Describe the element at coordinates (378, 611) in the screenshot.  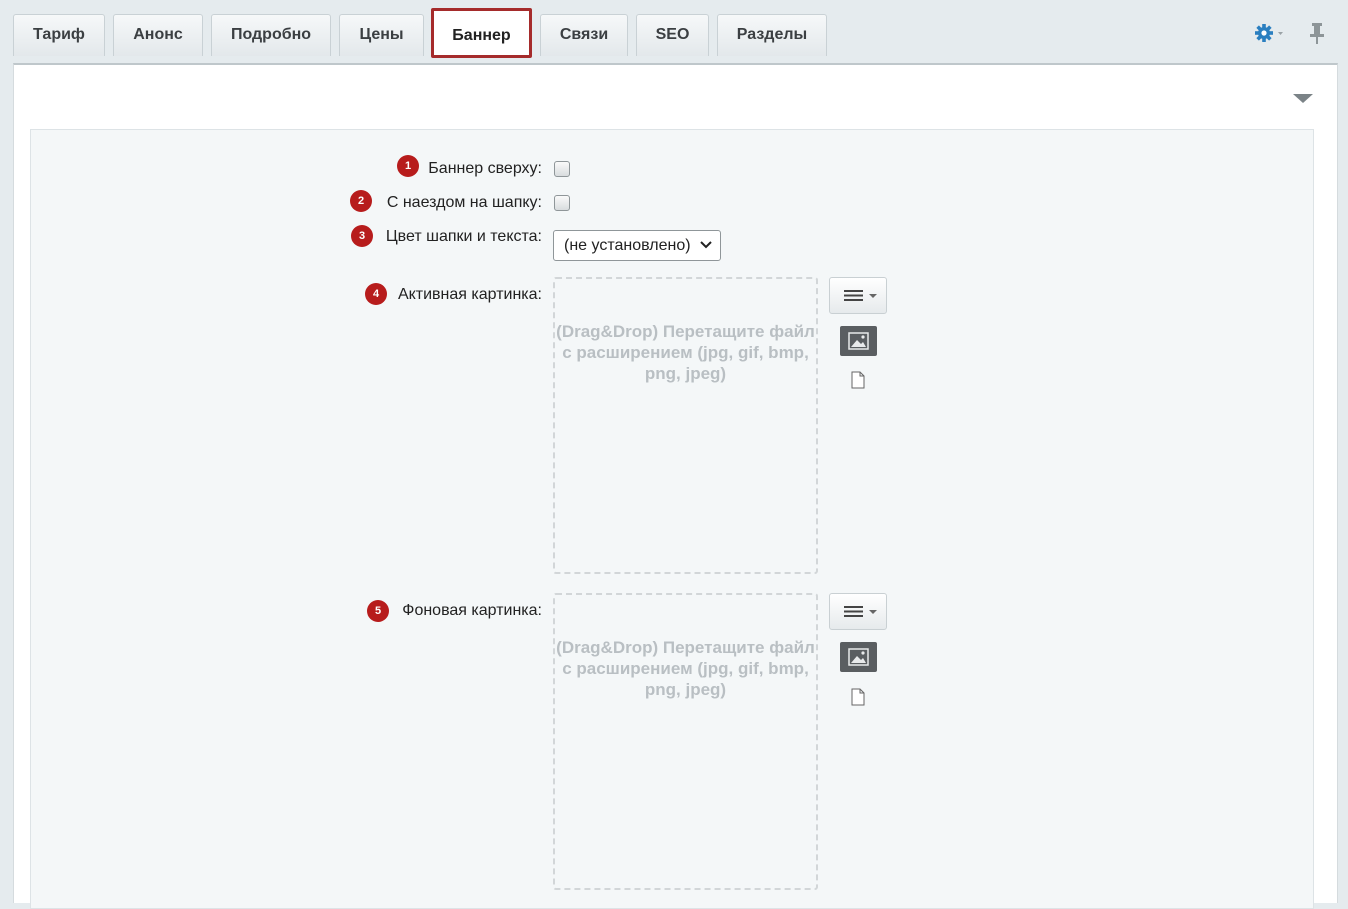
I see `field-number-badge: 5` at that location.